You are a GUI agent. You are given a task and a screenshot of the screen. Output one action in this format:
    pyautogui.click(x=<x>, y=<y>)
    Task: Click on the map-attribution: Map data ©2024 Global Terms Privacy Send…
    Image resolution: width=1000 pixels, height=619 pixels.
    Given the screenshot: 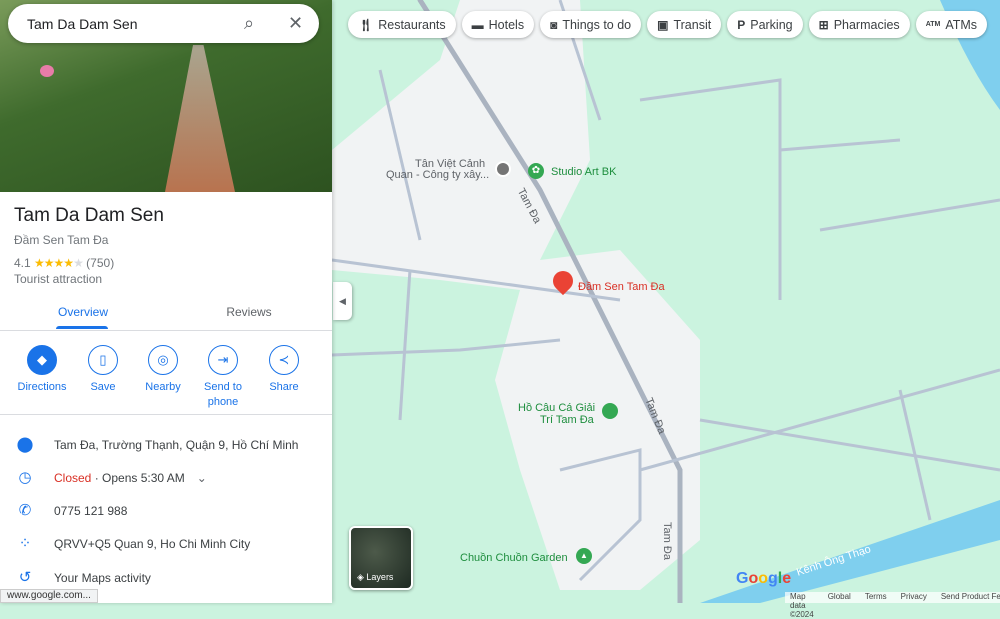 What is the action you would take?
    pyautogui.click(x=892, y=605)
    